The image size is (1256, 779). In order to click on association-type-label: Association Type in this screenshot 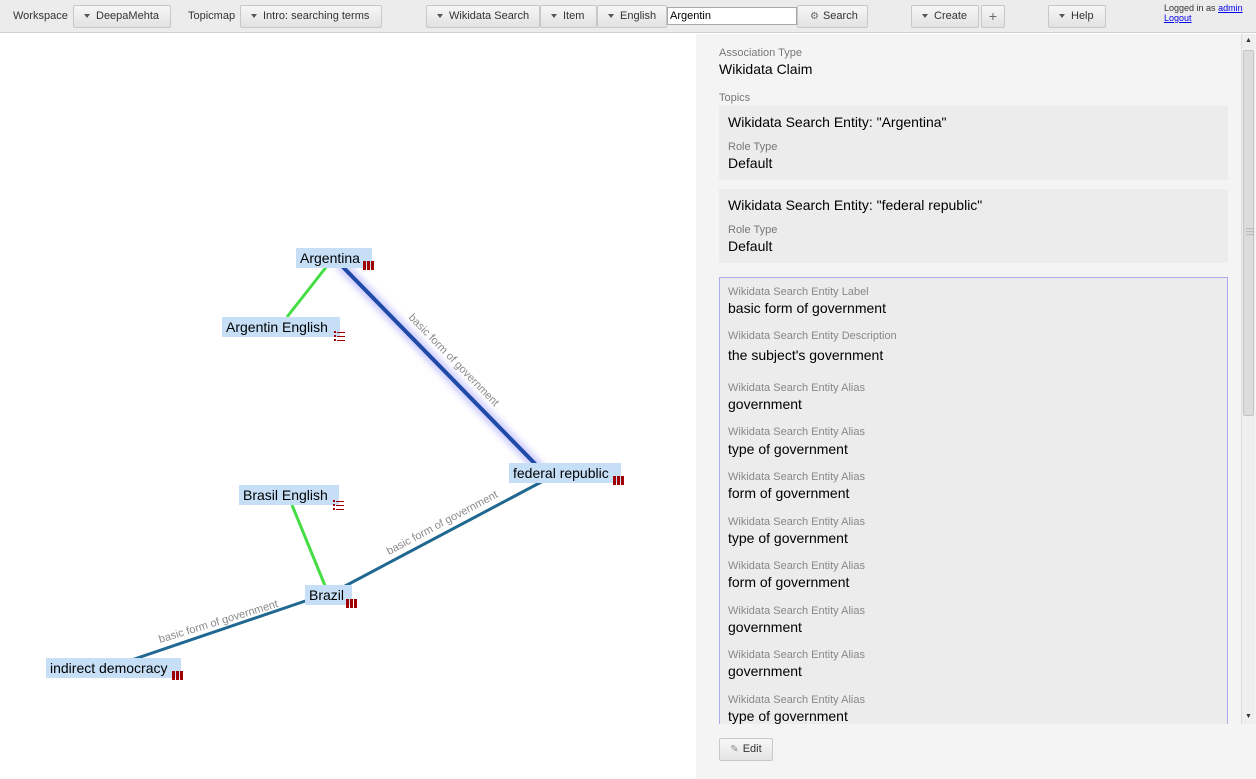, I will do `click(760, 53)`.